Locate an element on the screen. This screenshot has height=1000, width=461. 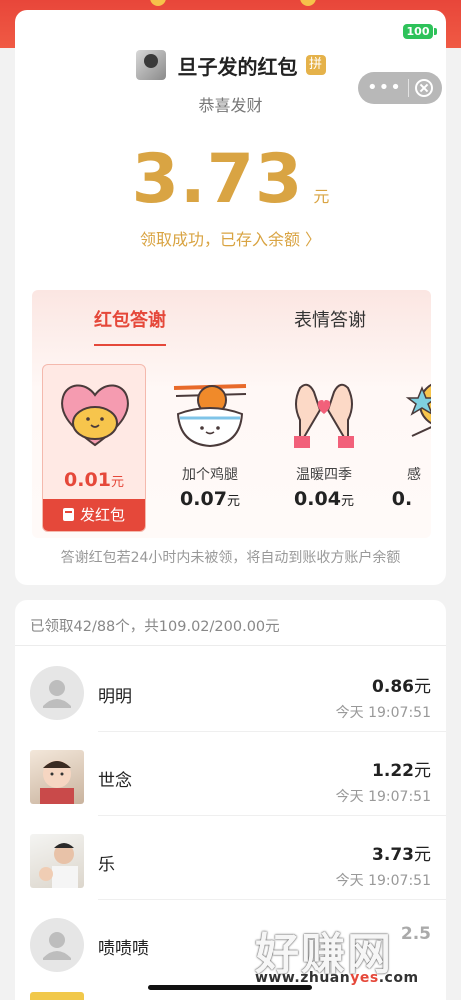
claim-amount: 3.73元 is located at coordinates (401, 855).